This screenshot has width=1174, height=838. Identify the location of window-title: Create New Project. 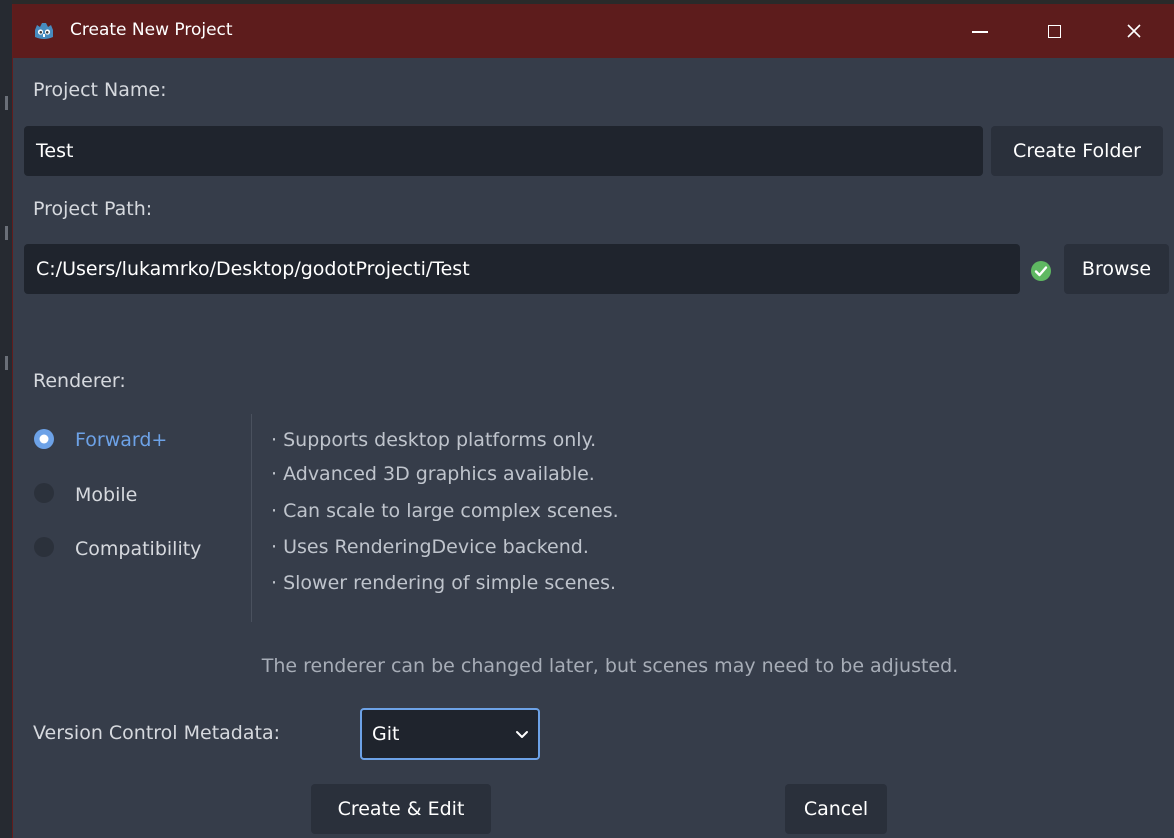
(151, 30).